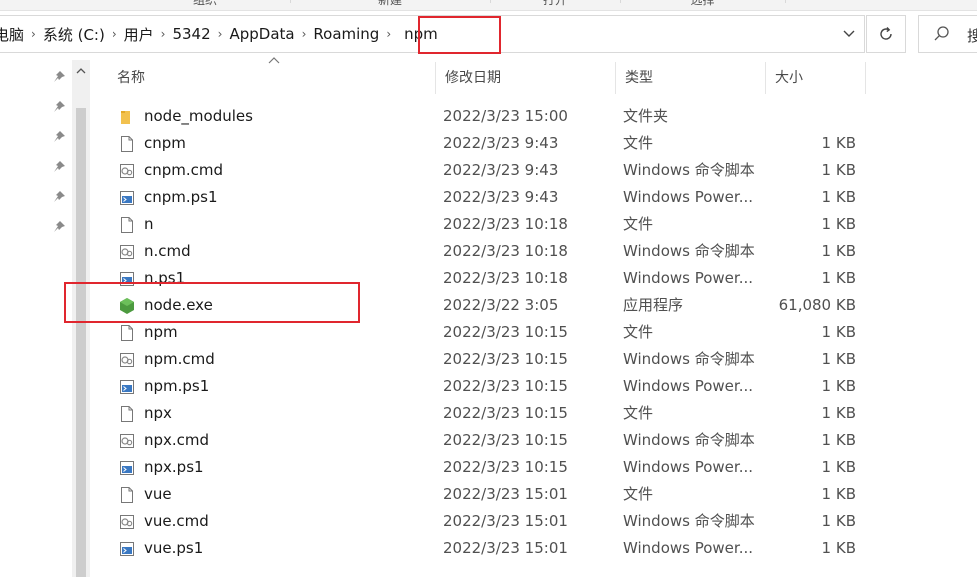 The width and height of the screenshot is (977, 577). Describe the element at coordinates (274, 60) in the screenshot. I see `sort-ascending-icon` at that location.